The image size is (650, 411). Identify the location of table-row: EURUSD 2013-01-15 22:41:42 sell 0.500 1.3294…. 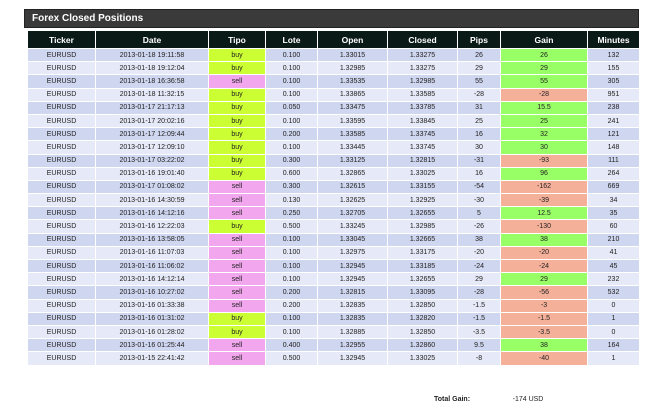
(333, 358).